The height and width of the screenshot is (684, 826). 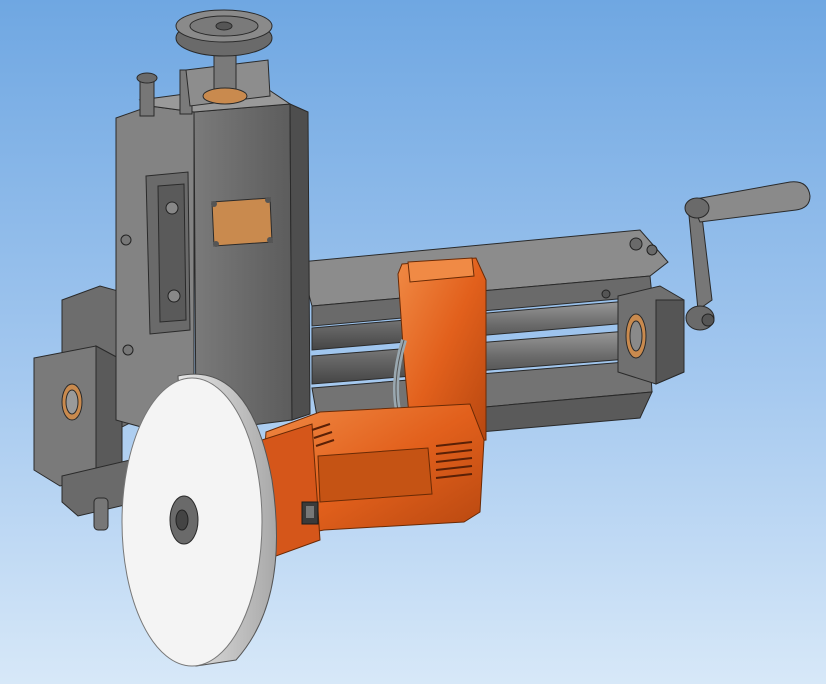 I want to click on crank-handle-icon, so click(x=747, y=256).